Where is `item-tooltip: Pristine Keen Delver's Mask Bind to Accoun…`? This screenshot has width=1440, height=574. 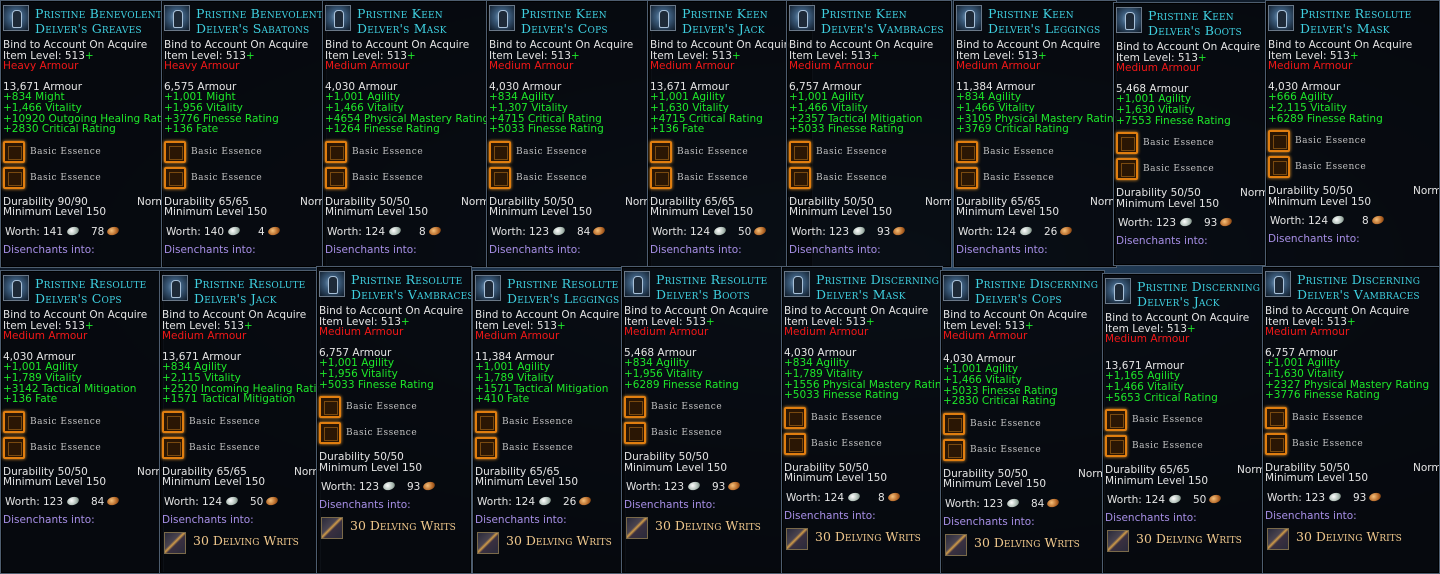
item-tooltip: Pristine Keen Delver's Mask Bind to Accoun… is located at coordinates (405, 134).